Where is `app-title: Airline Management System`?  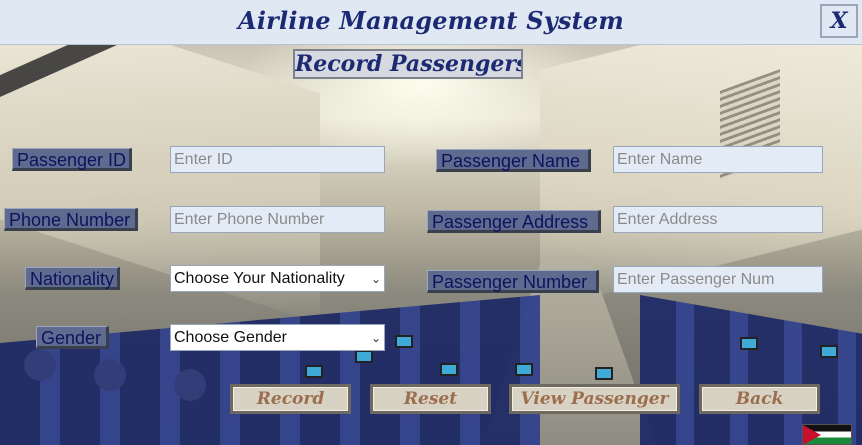 app-title: Airline Management System is located at coordinates (431, 20).